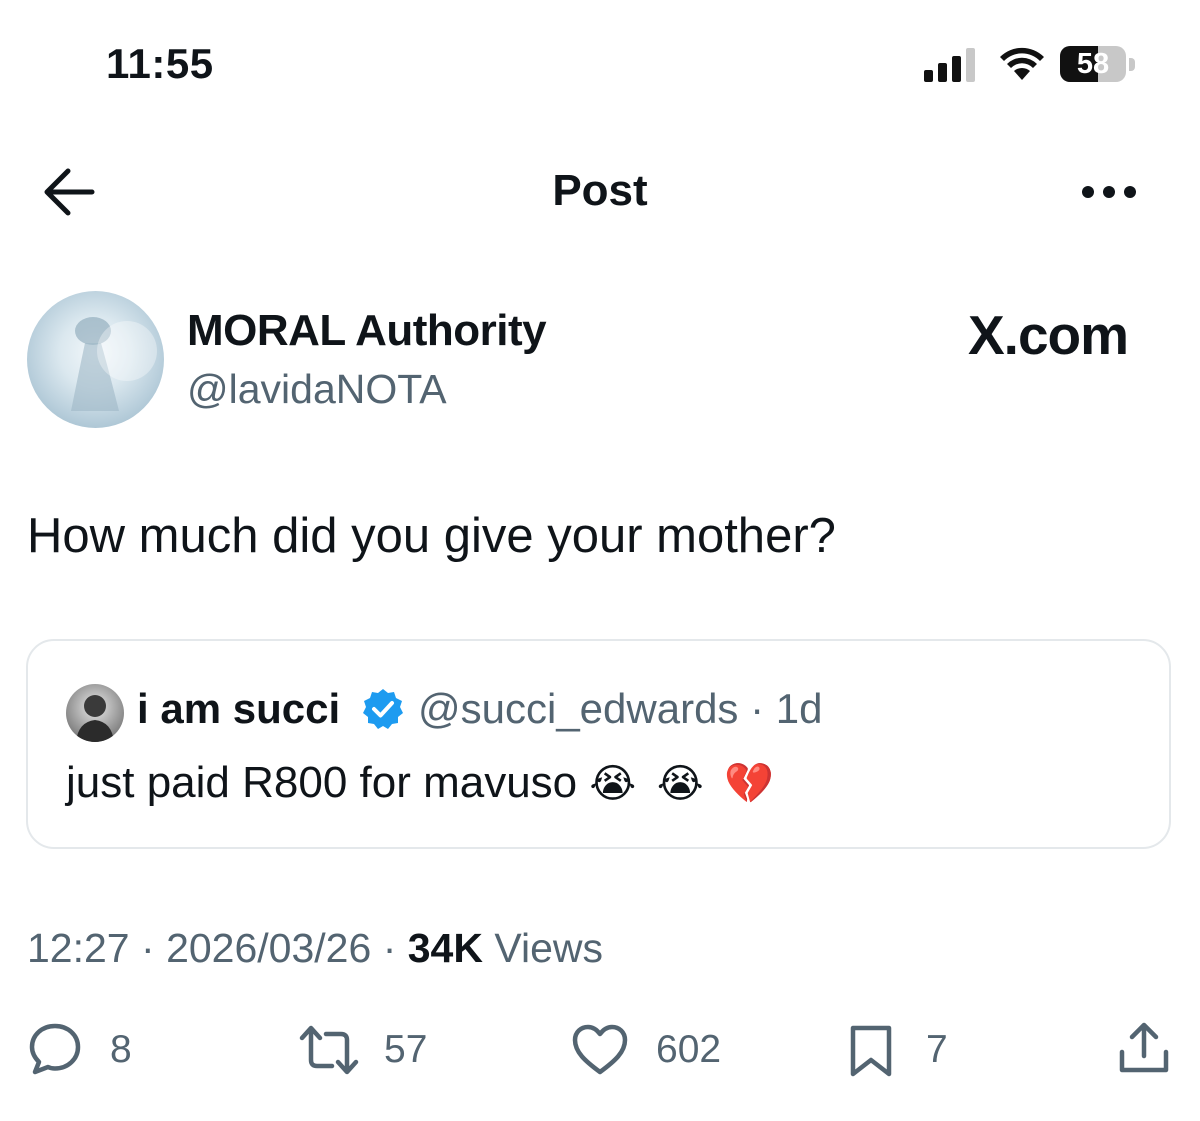  Describe the element at coordinates (1048, 335) in the screenshot. I see `brand-watermark: X.com` at that location.